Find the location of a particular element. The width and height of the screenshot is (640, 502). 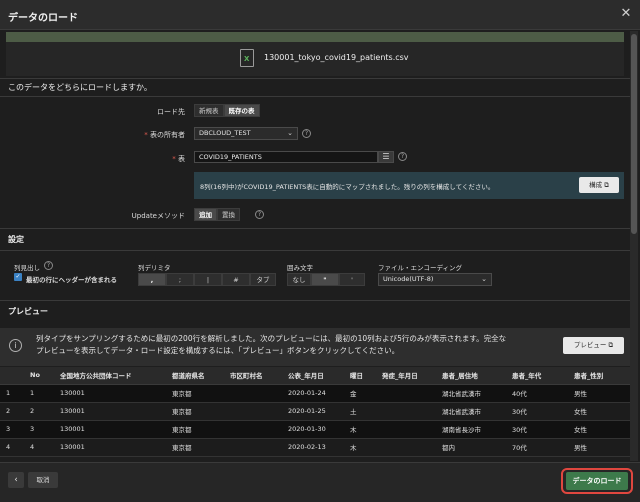

preview-button: プレビュー ⧉ is located at coordinates (593, 345).